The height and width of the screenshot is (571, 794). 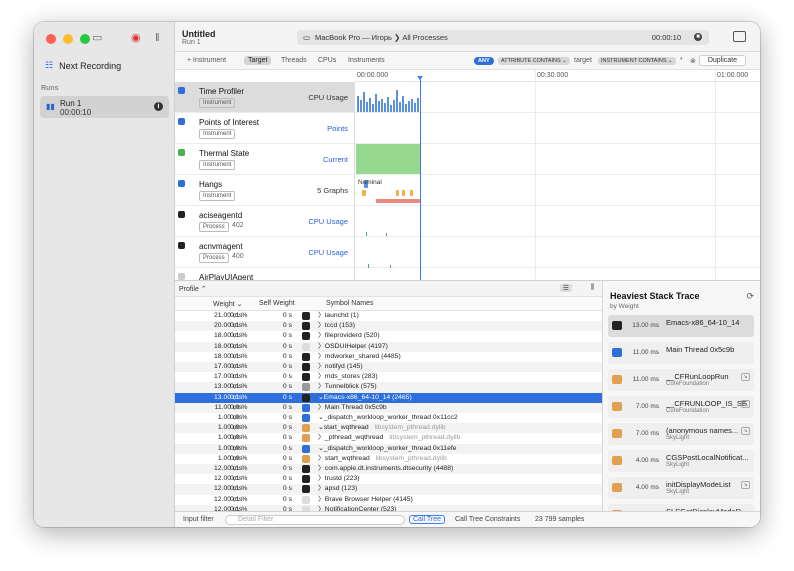 What do you see at coordinates (467, 252) in the screenshot?
I see `track-row: acnvmagent Process 400 CPU Usage` at bounding box center [467, 252].